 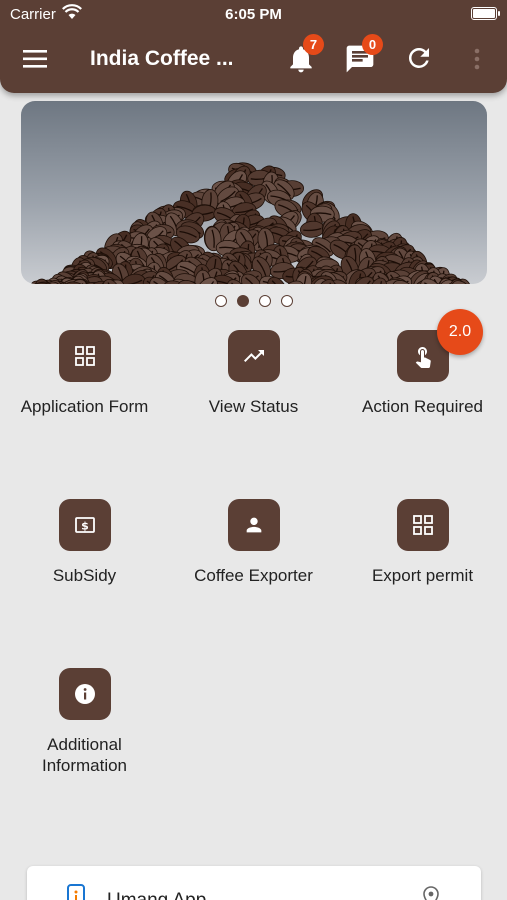 What do you see at coordinates (253, 406) in the screenshot?
I see `tile-label: View Status` at bounding box center [253, 406].